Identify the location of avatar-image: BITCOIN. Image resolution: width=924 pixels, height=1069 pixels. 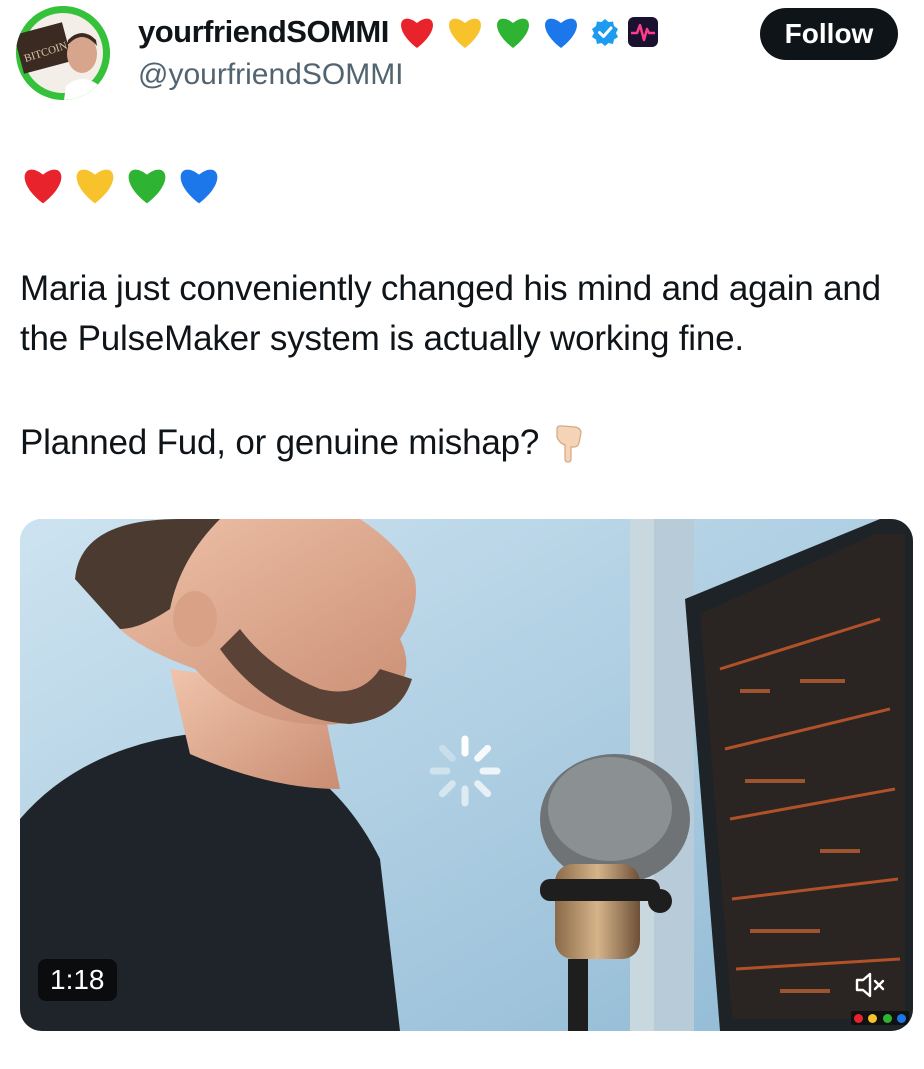
(63, 53).